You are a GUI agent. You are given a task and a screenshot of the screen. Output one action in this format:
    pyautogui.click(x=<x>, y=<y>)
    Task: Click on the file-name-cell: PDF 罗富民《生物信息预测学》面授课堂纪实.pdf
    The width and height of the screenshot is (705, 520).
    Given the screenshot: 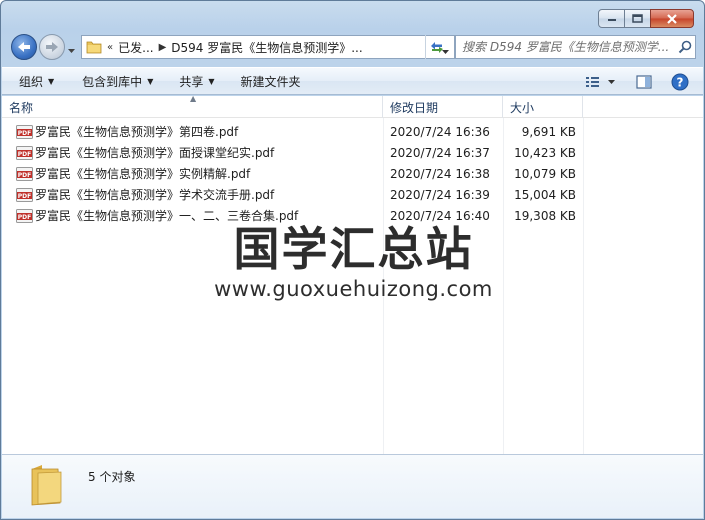 What is the action you would take?
    pyautogui.click(x=192, y=152)
    